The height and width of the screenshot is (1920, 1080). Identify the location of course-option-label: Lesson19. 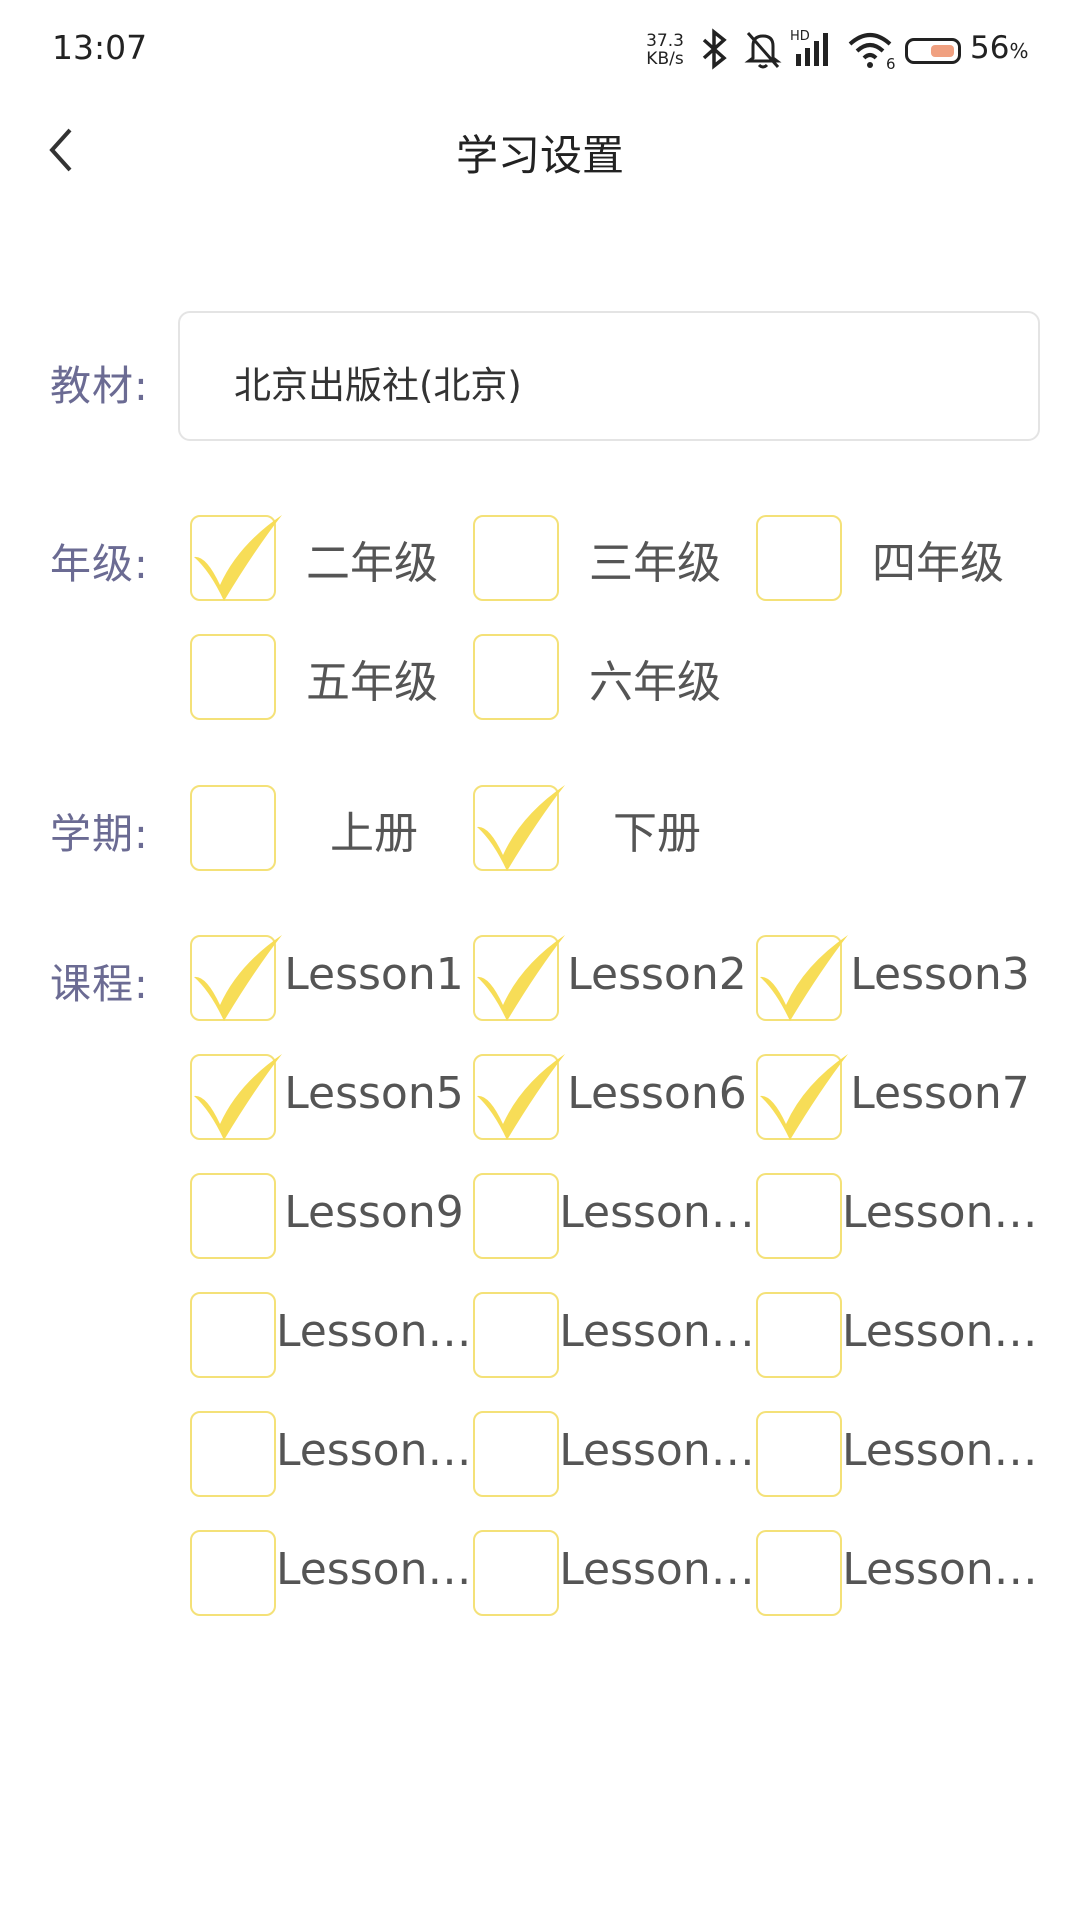
(940, 1450).